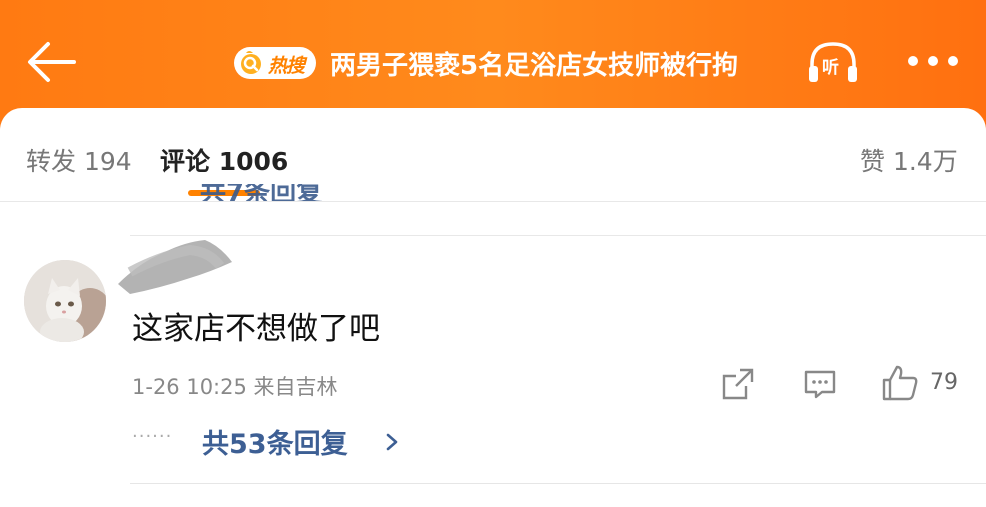 The image size is (986, 507). I want to click on replies-link: 共53条回复, so click(275, 441).